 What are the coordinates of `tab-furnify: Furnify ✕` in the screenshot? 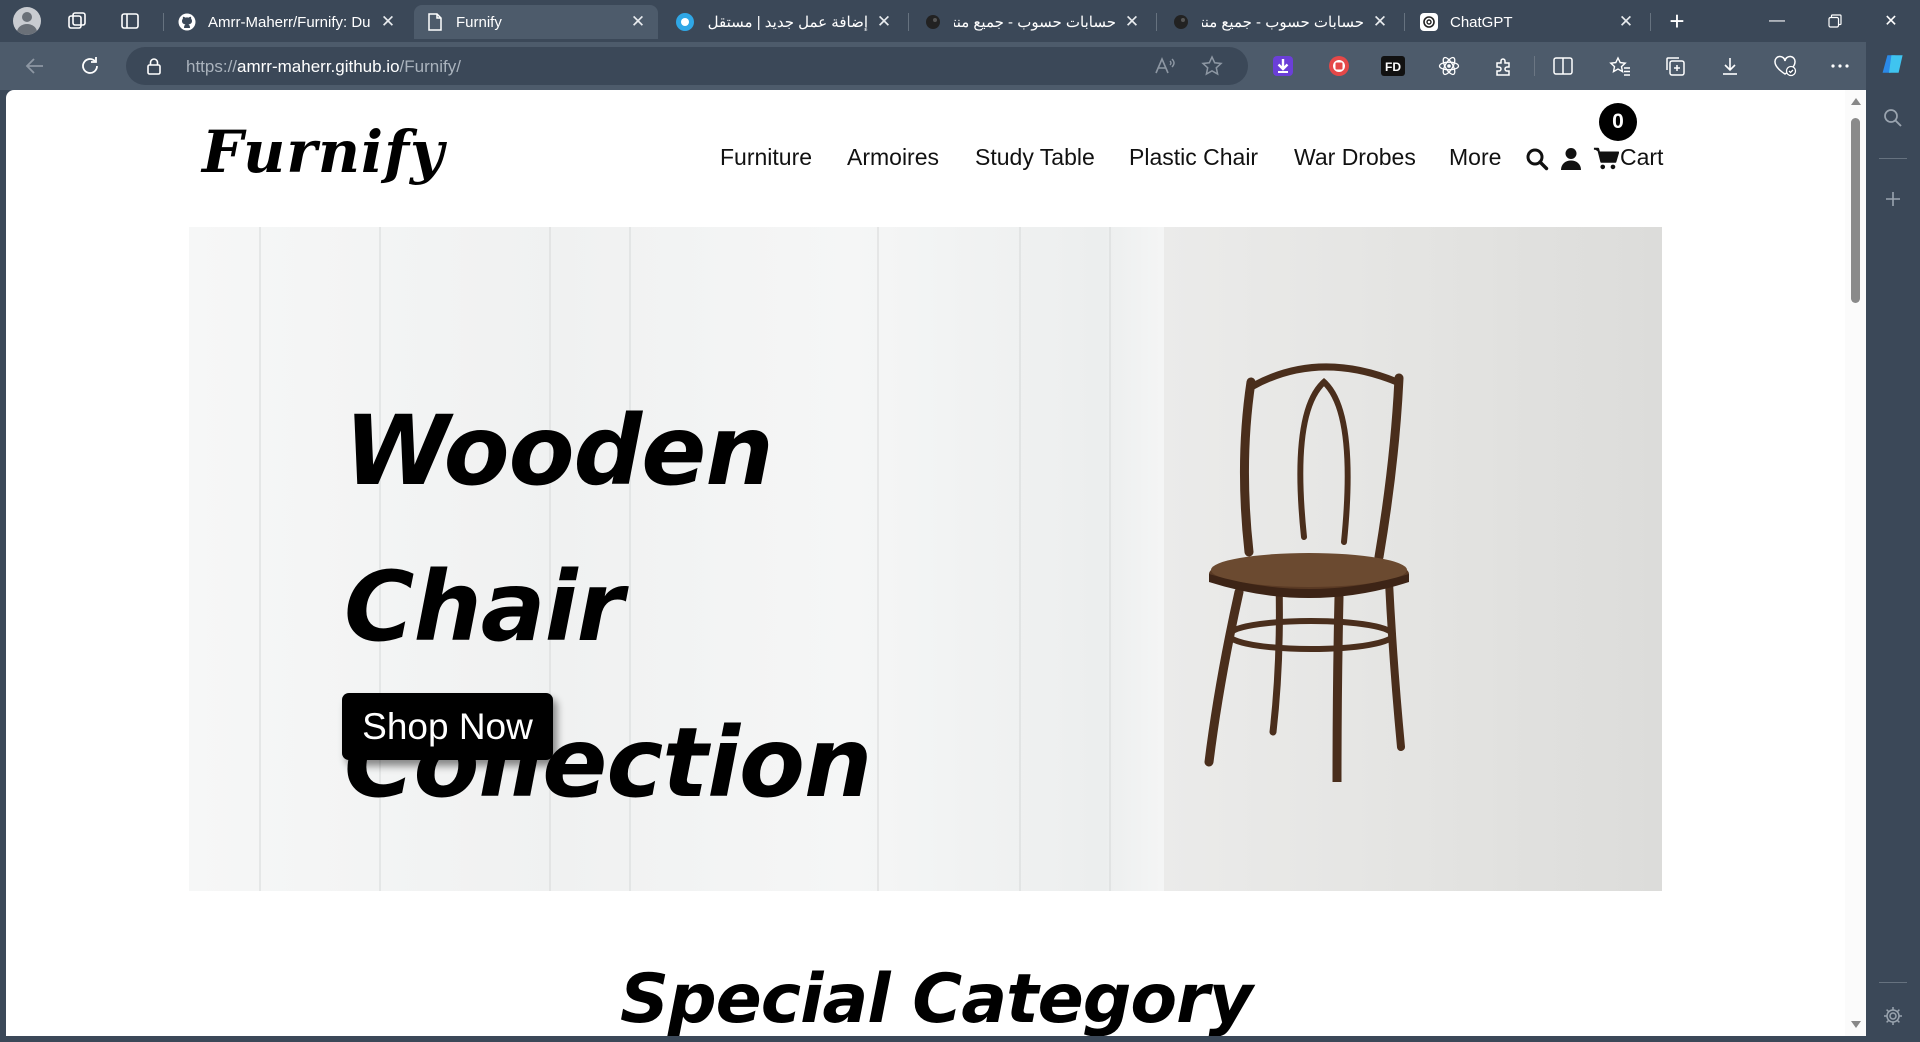 It's located at (536, 22).